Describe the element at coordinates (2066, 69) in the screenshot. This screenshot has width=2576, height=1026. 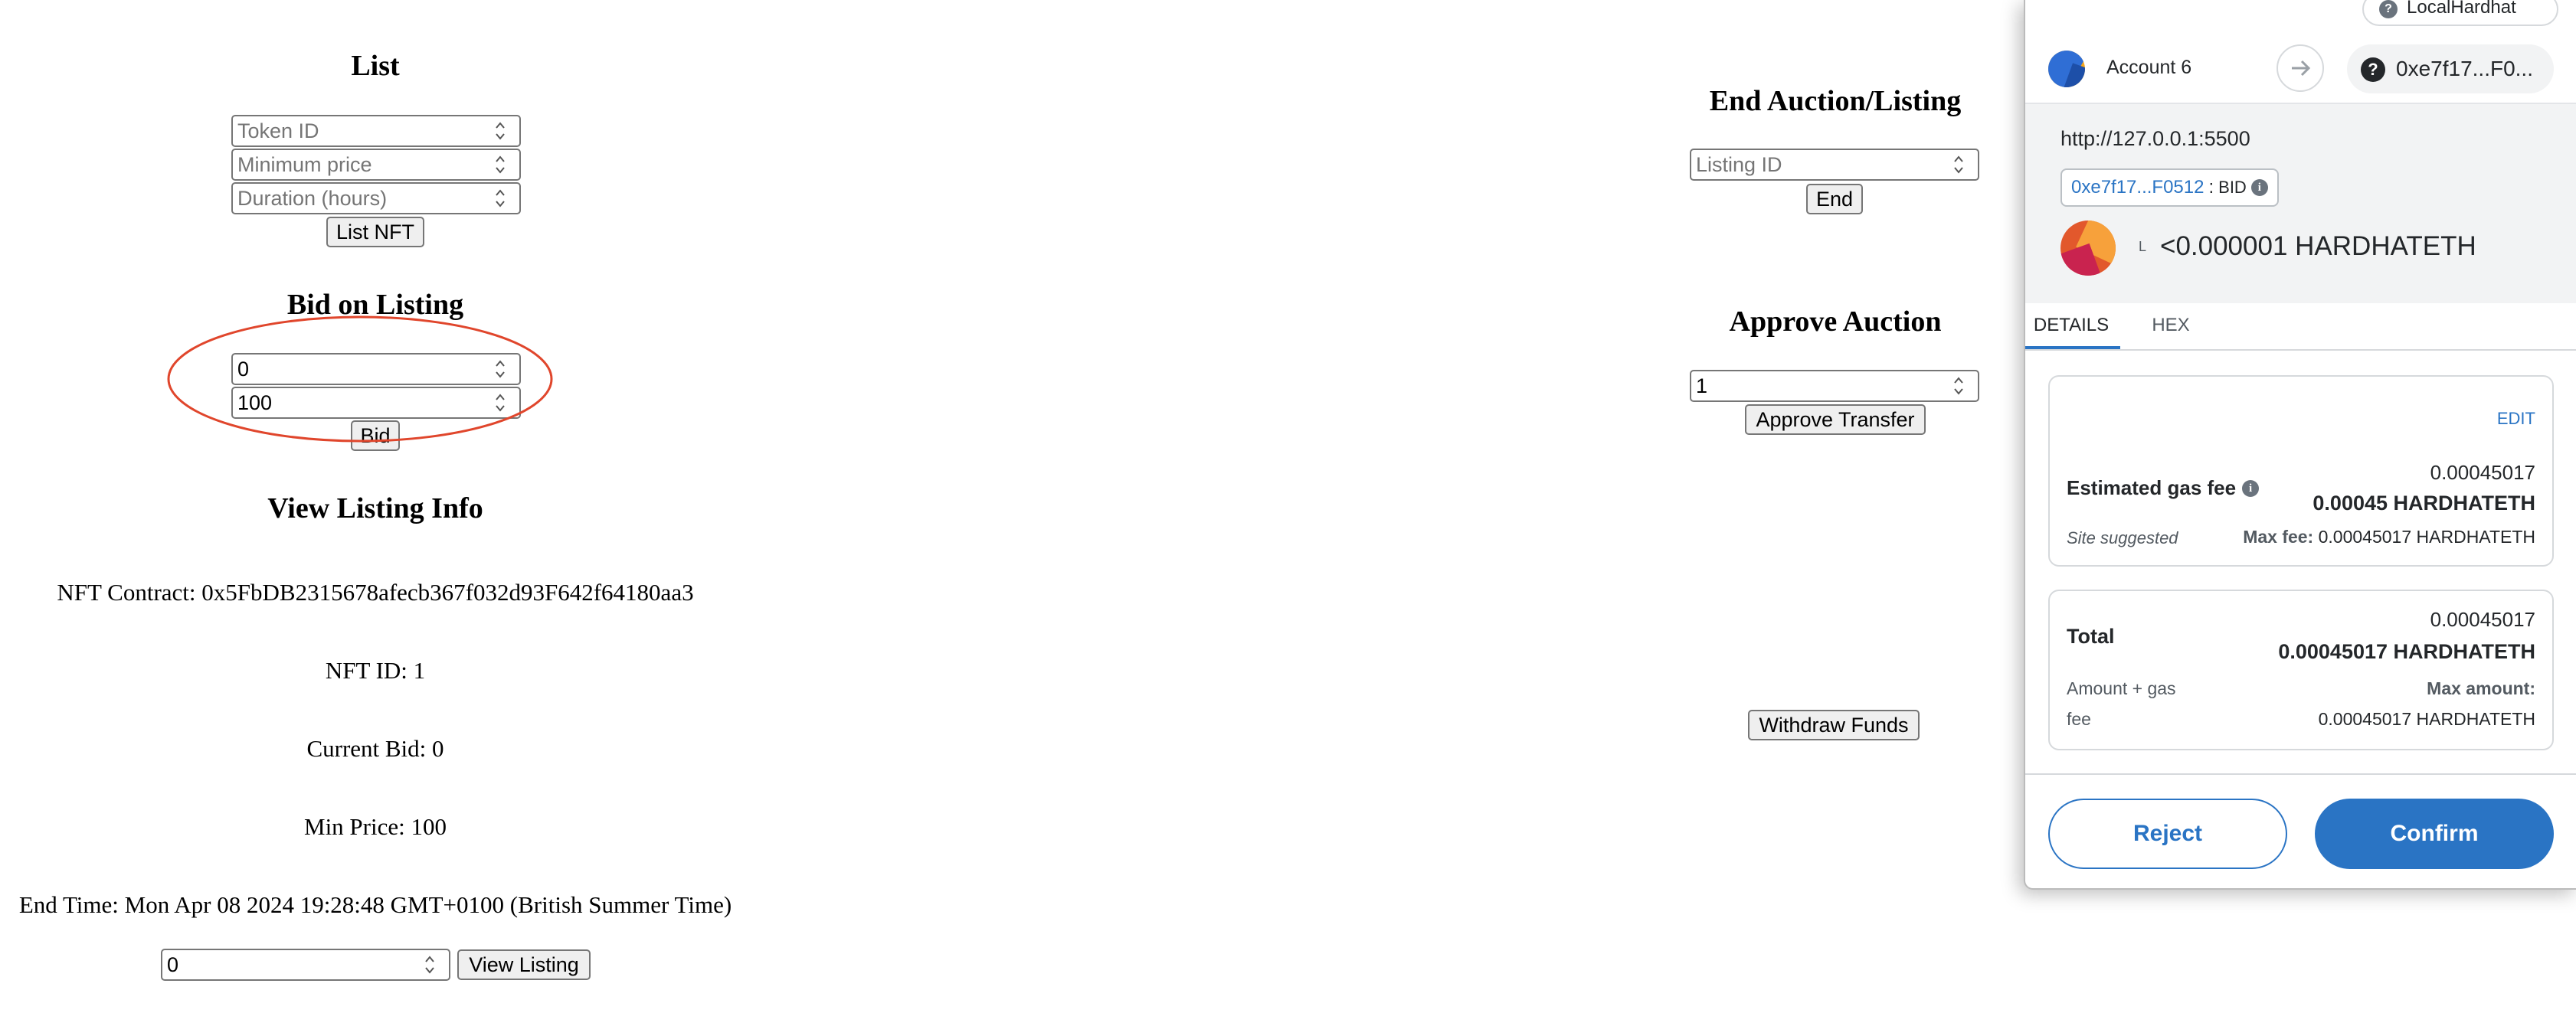
I see `account-avatar` at that location.